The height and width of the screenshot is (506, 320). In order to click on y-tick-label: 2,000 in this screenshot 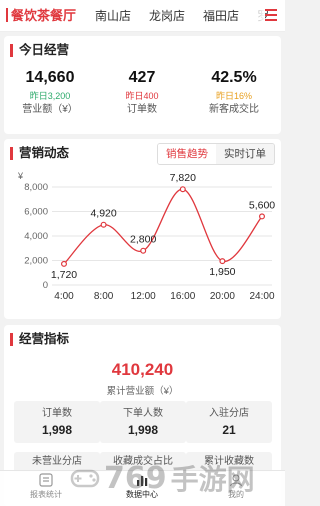, I will do `click(36, 261)`.